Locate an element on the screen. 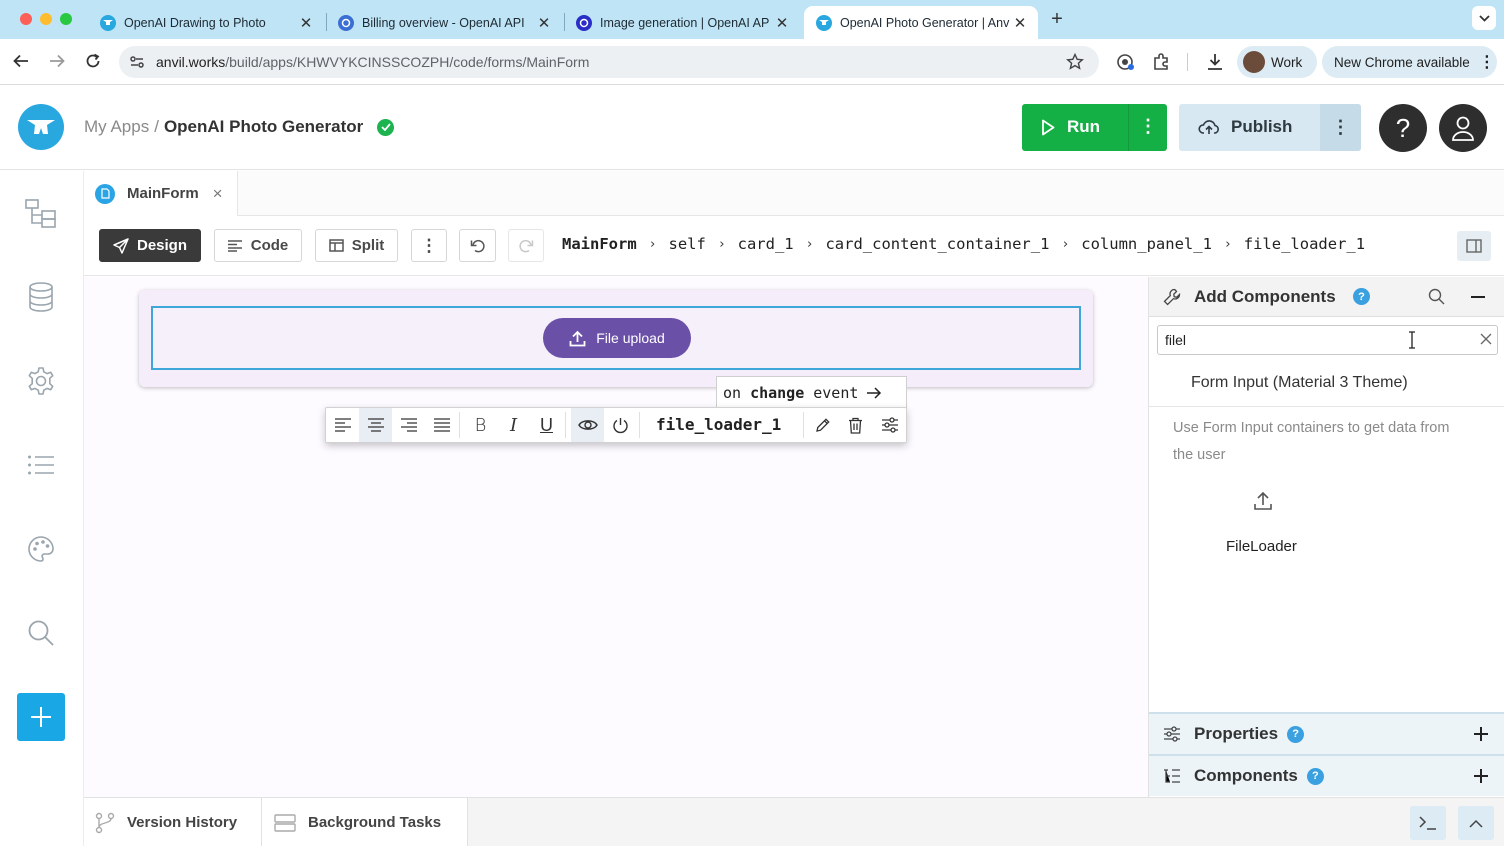 The image size is (1504, 846). align-left-icon is located at coordinates (342, 425).